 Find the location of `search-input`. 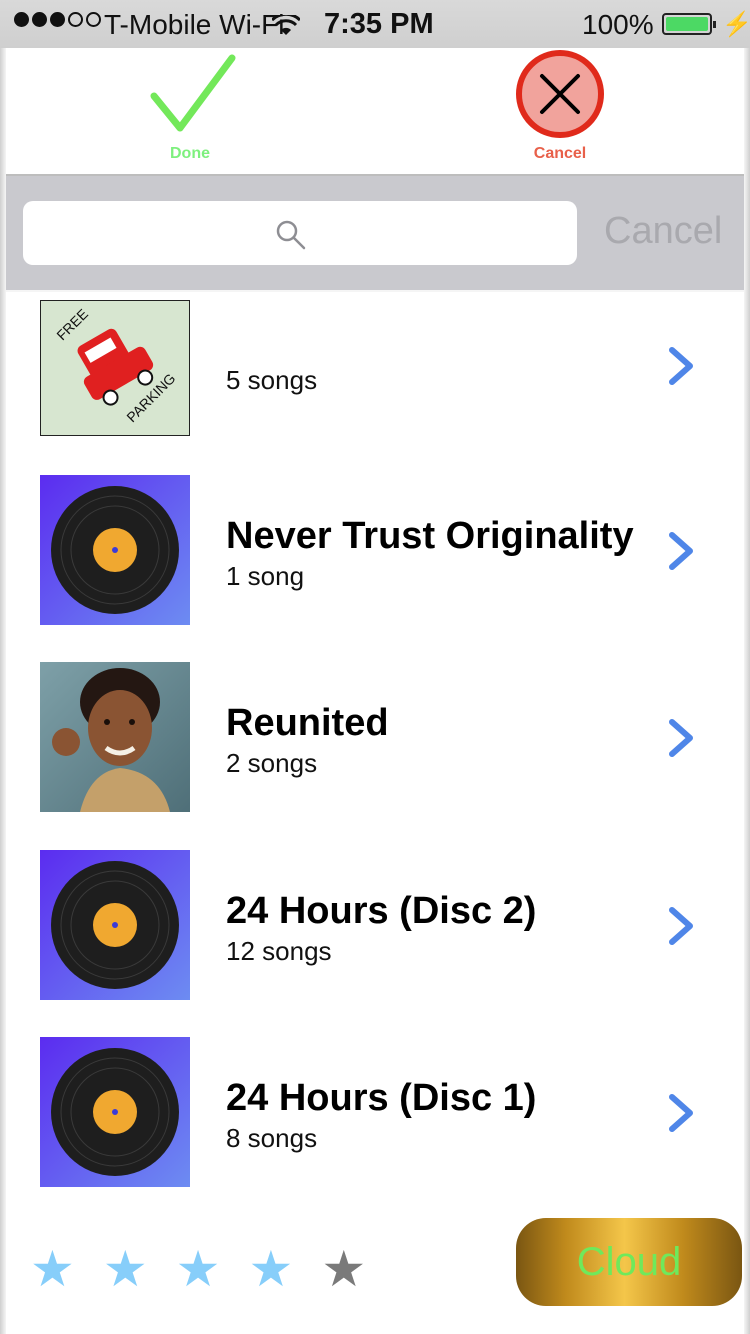

search-input is located at coordinates (300, 233).